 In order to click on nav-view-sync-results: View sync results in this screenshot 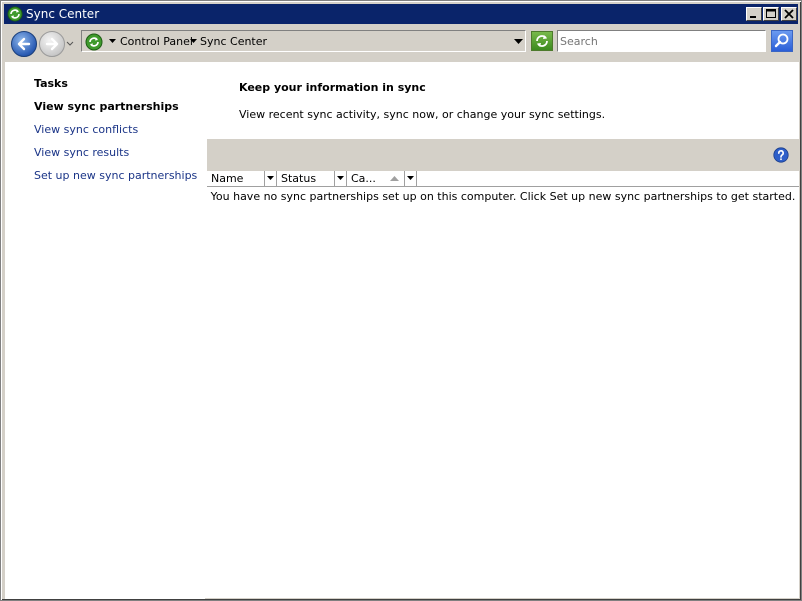, I will do `click(81, 152)`.